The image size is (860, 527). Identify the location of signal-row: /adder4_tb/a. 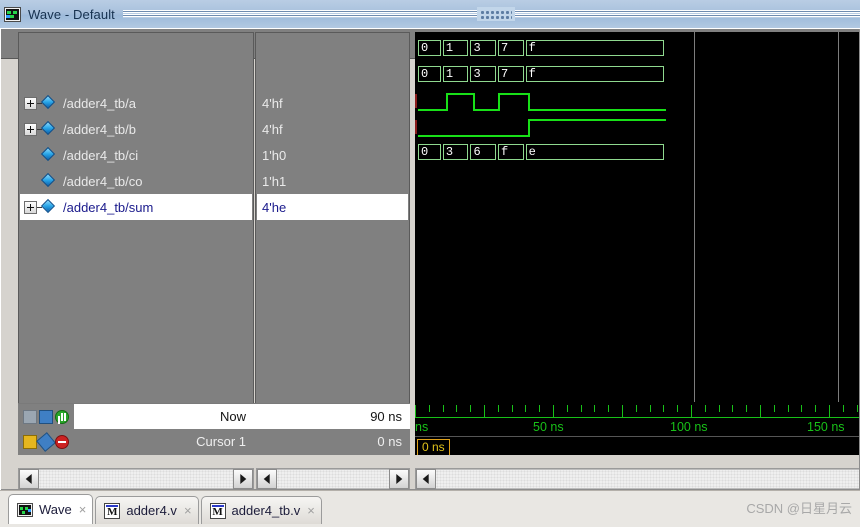
(136, 103).